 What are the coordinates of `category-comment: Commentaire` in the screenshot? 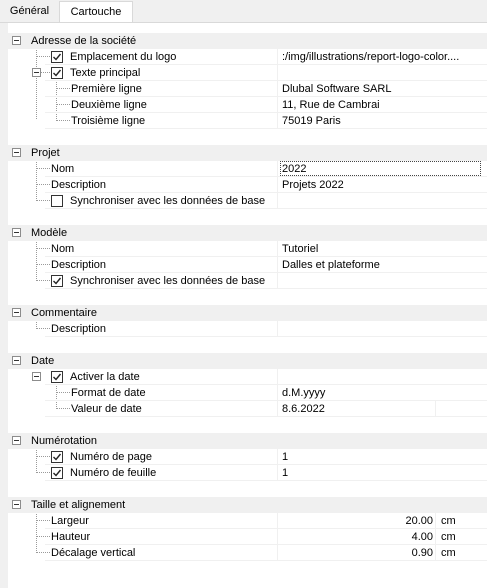 It's located at (243, 313).